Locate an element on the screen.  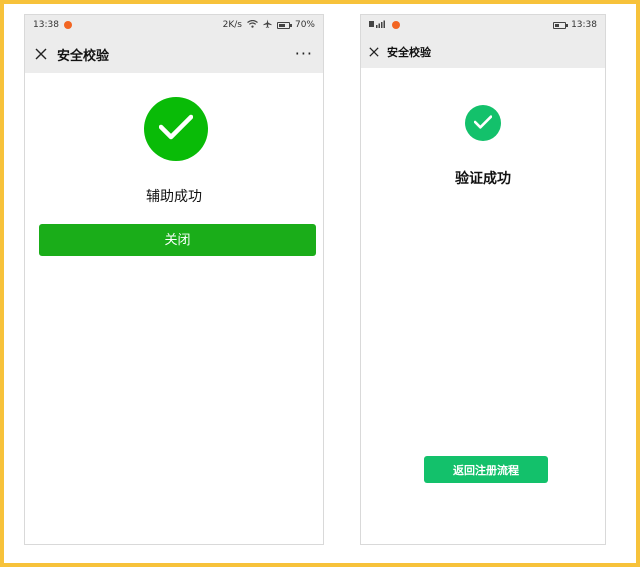
airplane-icon is located at coordinates (267, 25).